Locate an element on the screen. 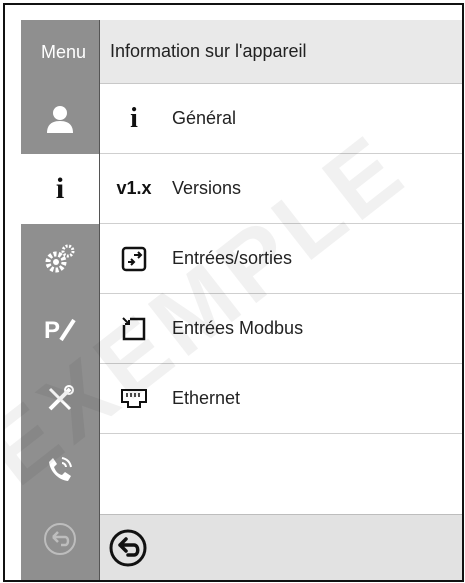  inputs-outputs-icon is located at coordinates (134, 258).